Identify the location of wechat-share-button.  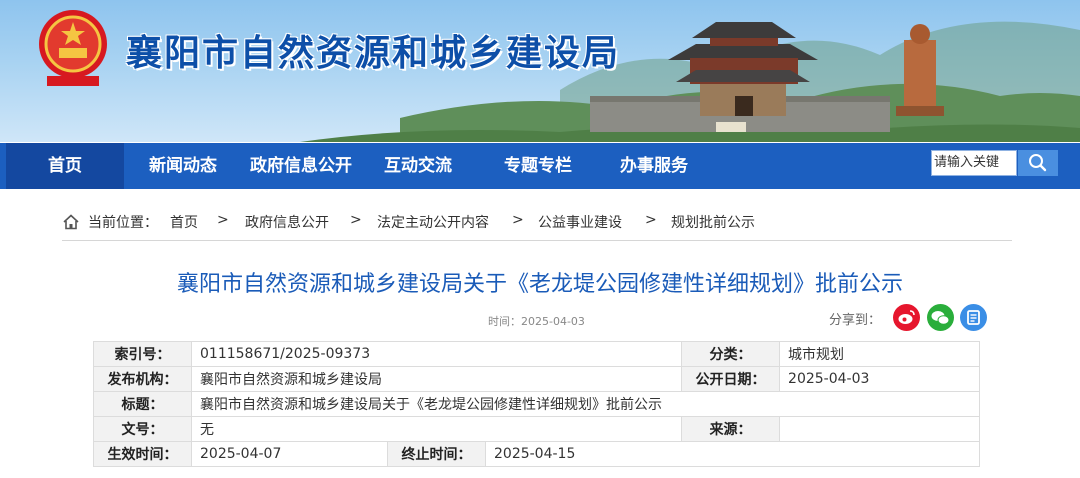
(940, 317).